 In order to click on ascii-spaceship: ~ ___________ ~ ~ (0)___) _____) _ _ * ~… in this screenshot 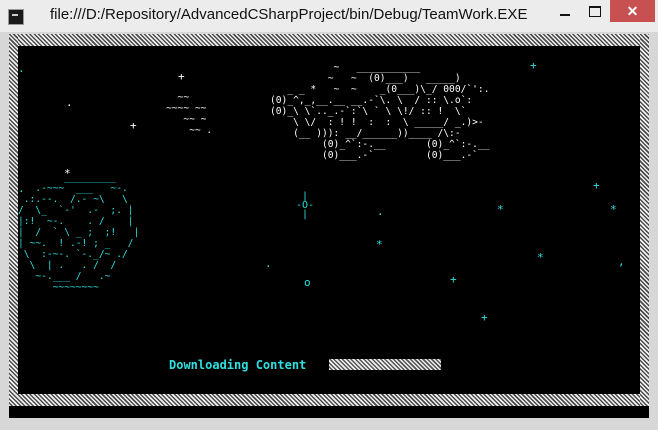, I will do `click(380, 111)`.